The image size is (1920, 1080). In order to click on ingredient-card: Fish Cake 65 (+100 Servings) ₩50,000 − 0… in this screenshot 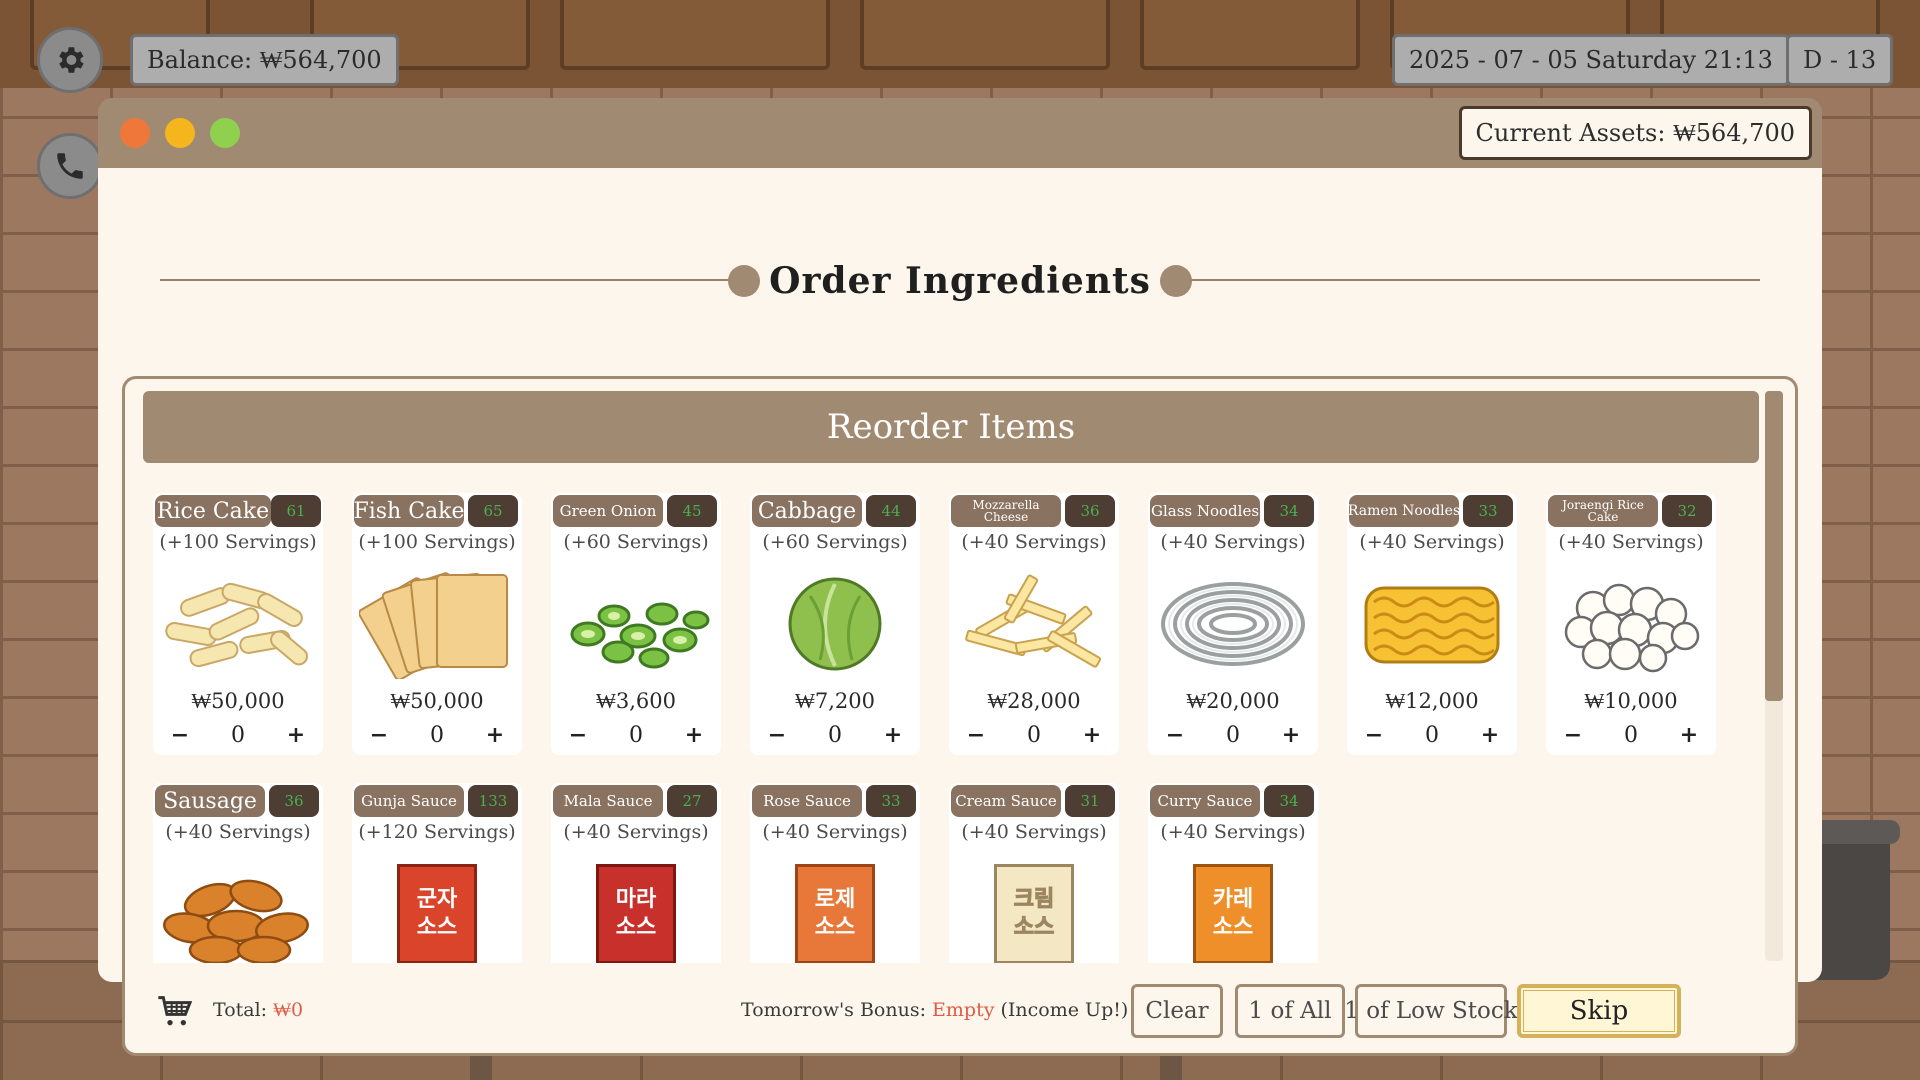, I will do `click(437, 624)`.